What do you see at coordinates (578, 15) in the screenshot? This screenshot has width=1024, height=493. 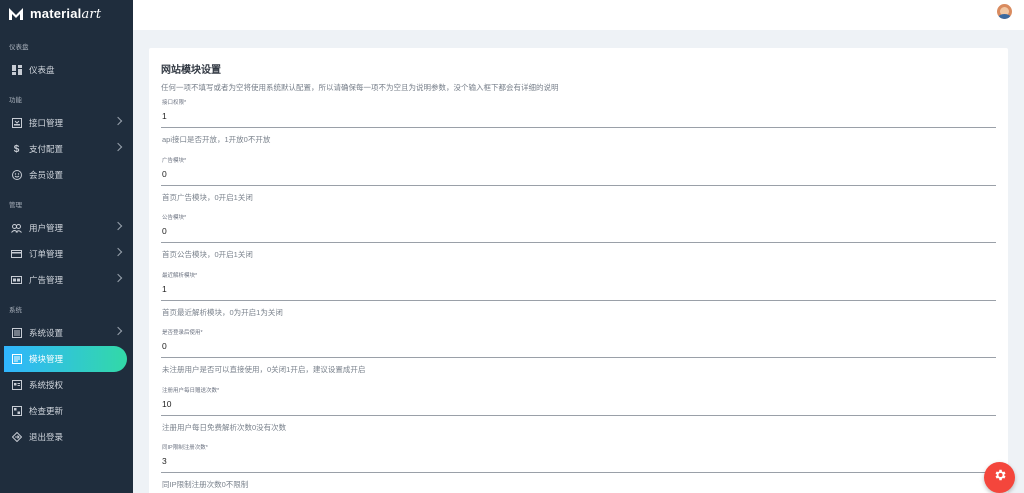 I see `topbar` at bounding box center [578, 15].